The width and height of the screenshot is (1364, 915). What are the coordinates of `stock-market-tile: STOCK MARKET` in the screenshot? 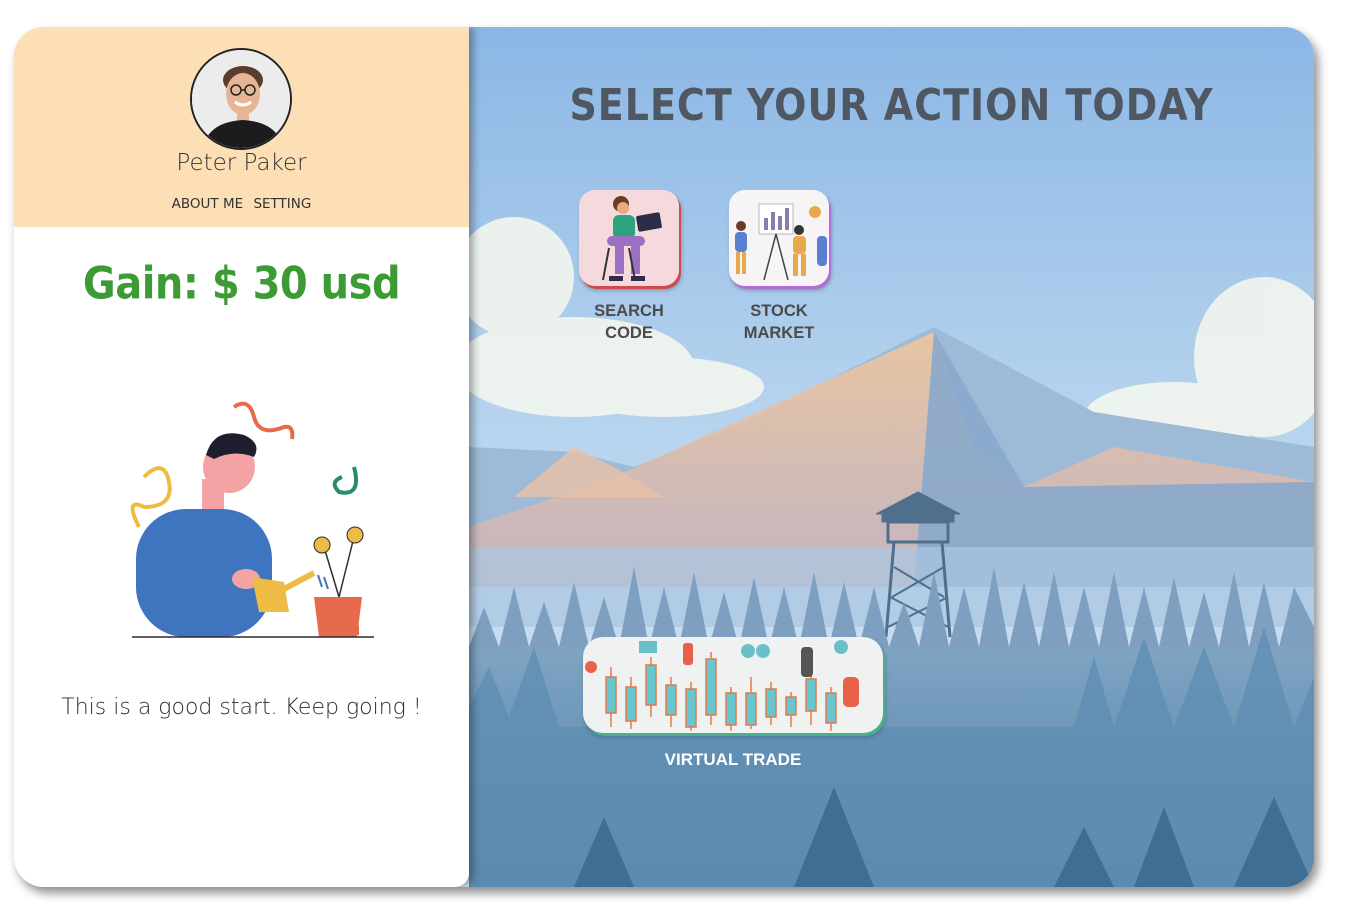 It's located at (779, 267).